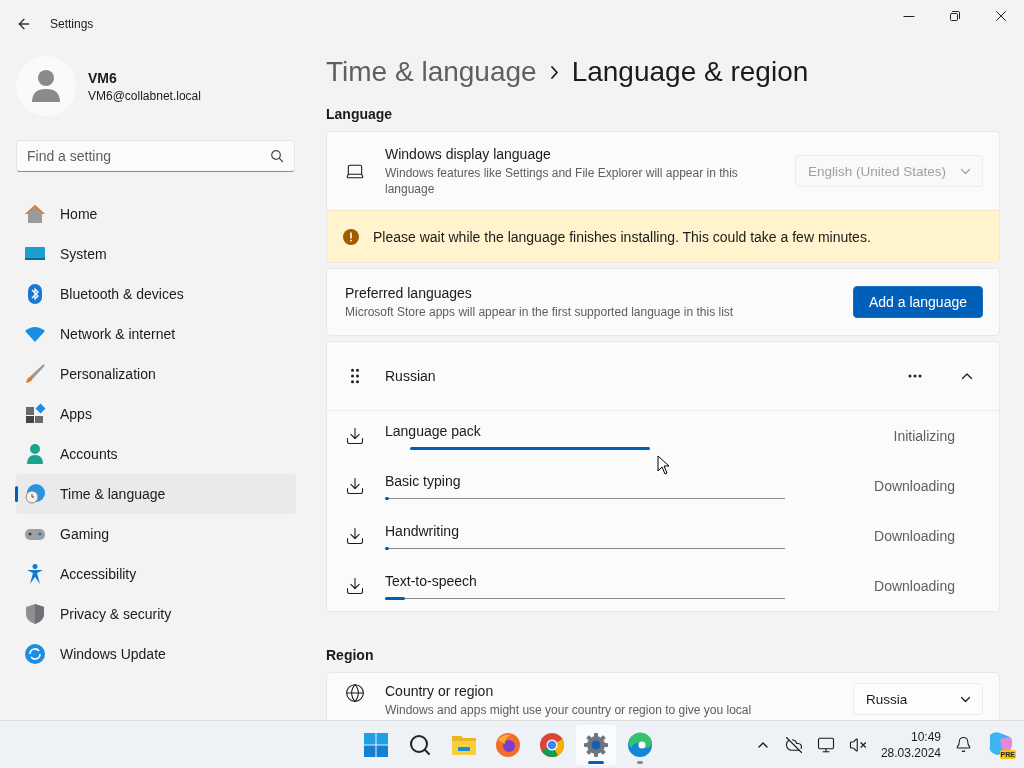  Describe the element at coordinates (144, 95) in the screenshot. I see `user-email: VM6@collabnet.local` at that location.